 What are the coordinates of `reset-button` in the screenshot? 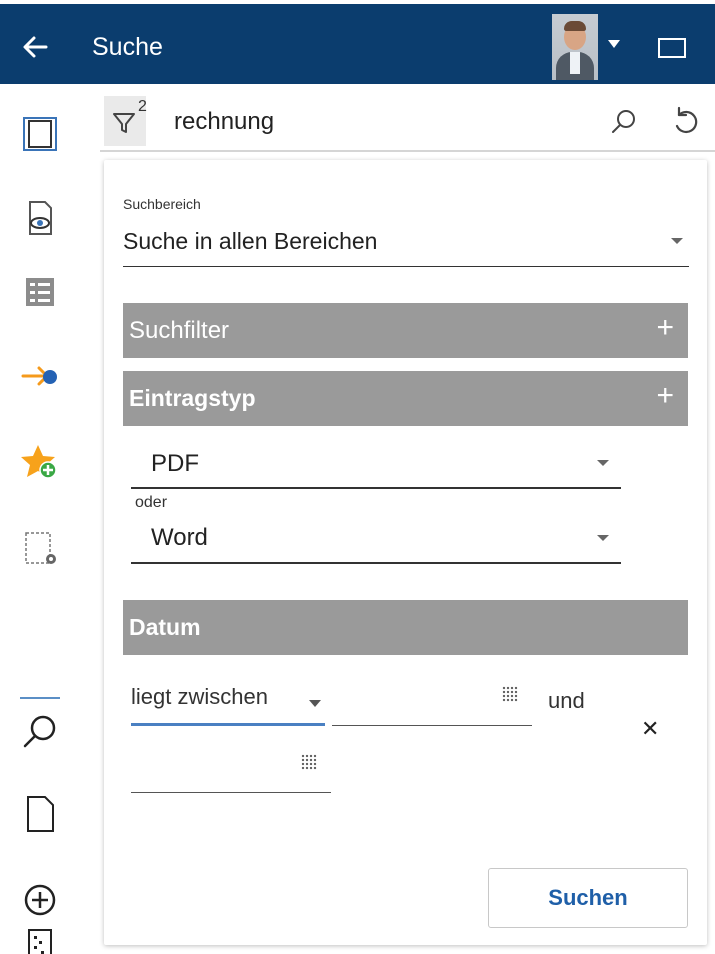 It's located at (686, 122).